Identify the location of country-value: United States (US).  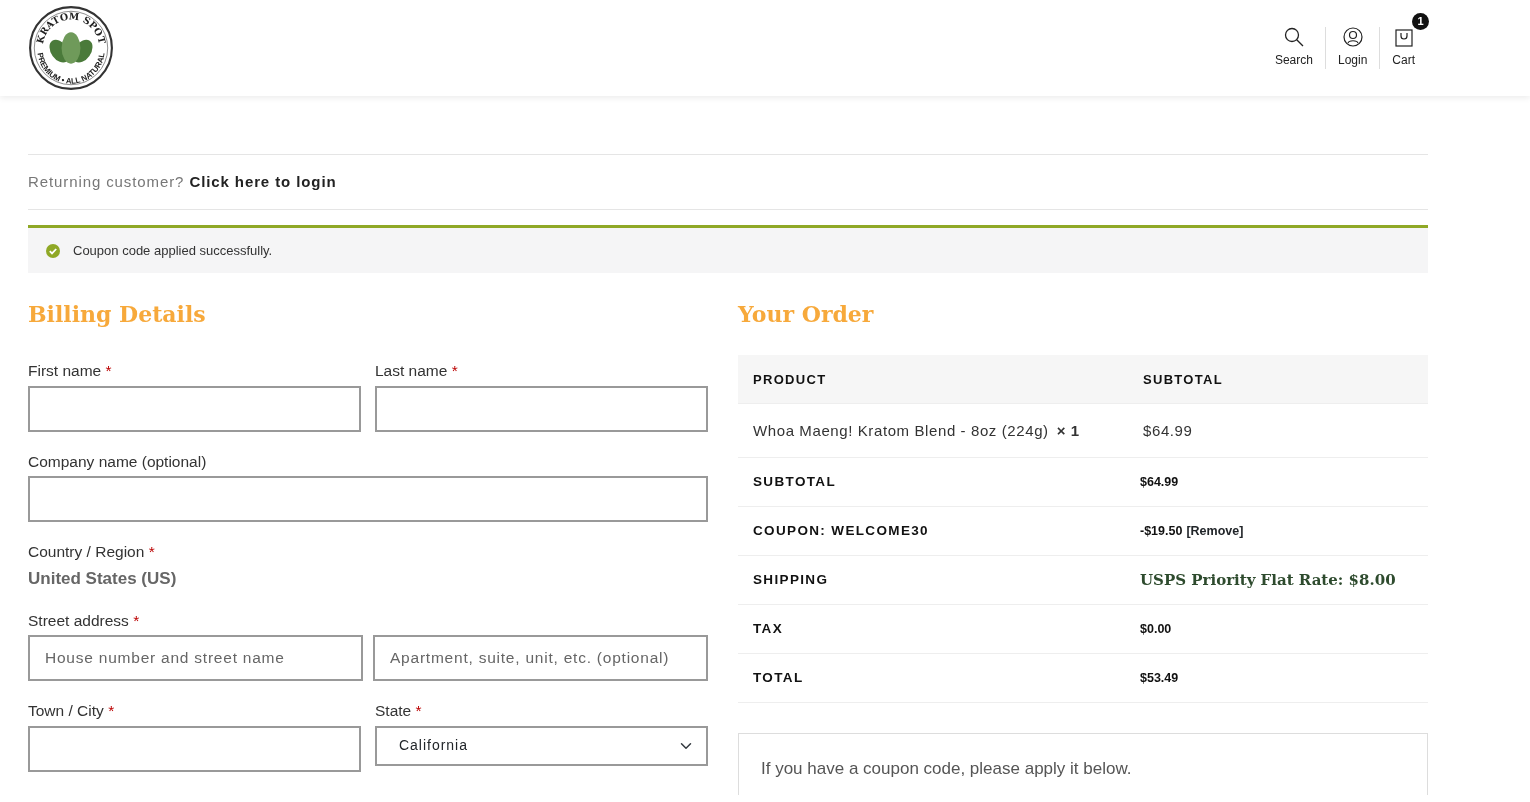
(103, 578).